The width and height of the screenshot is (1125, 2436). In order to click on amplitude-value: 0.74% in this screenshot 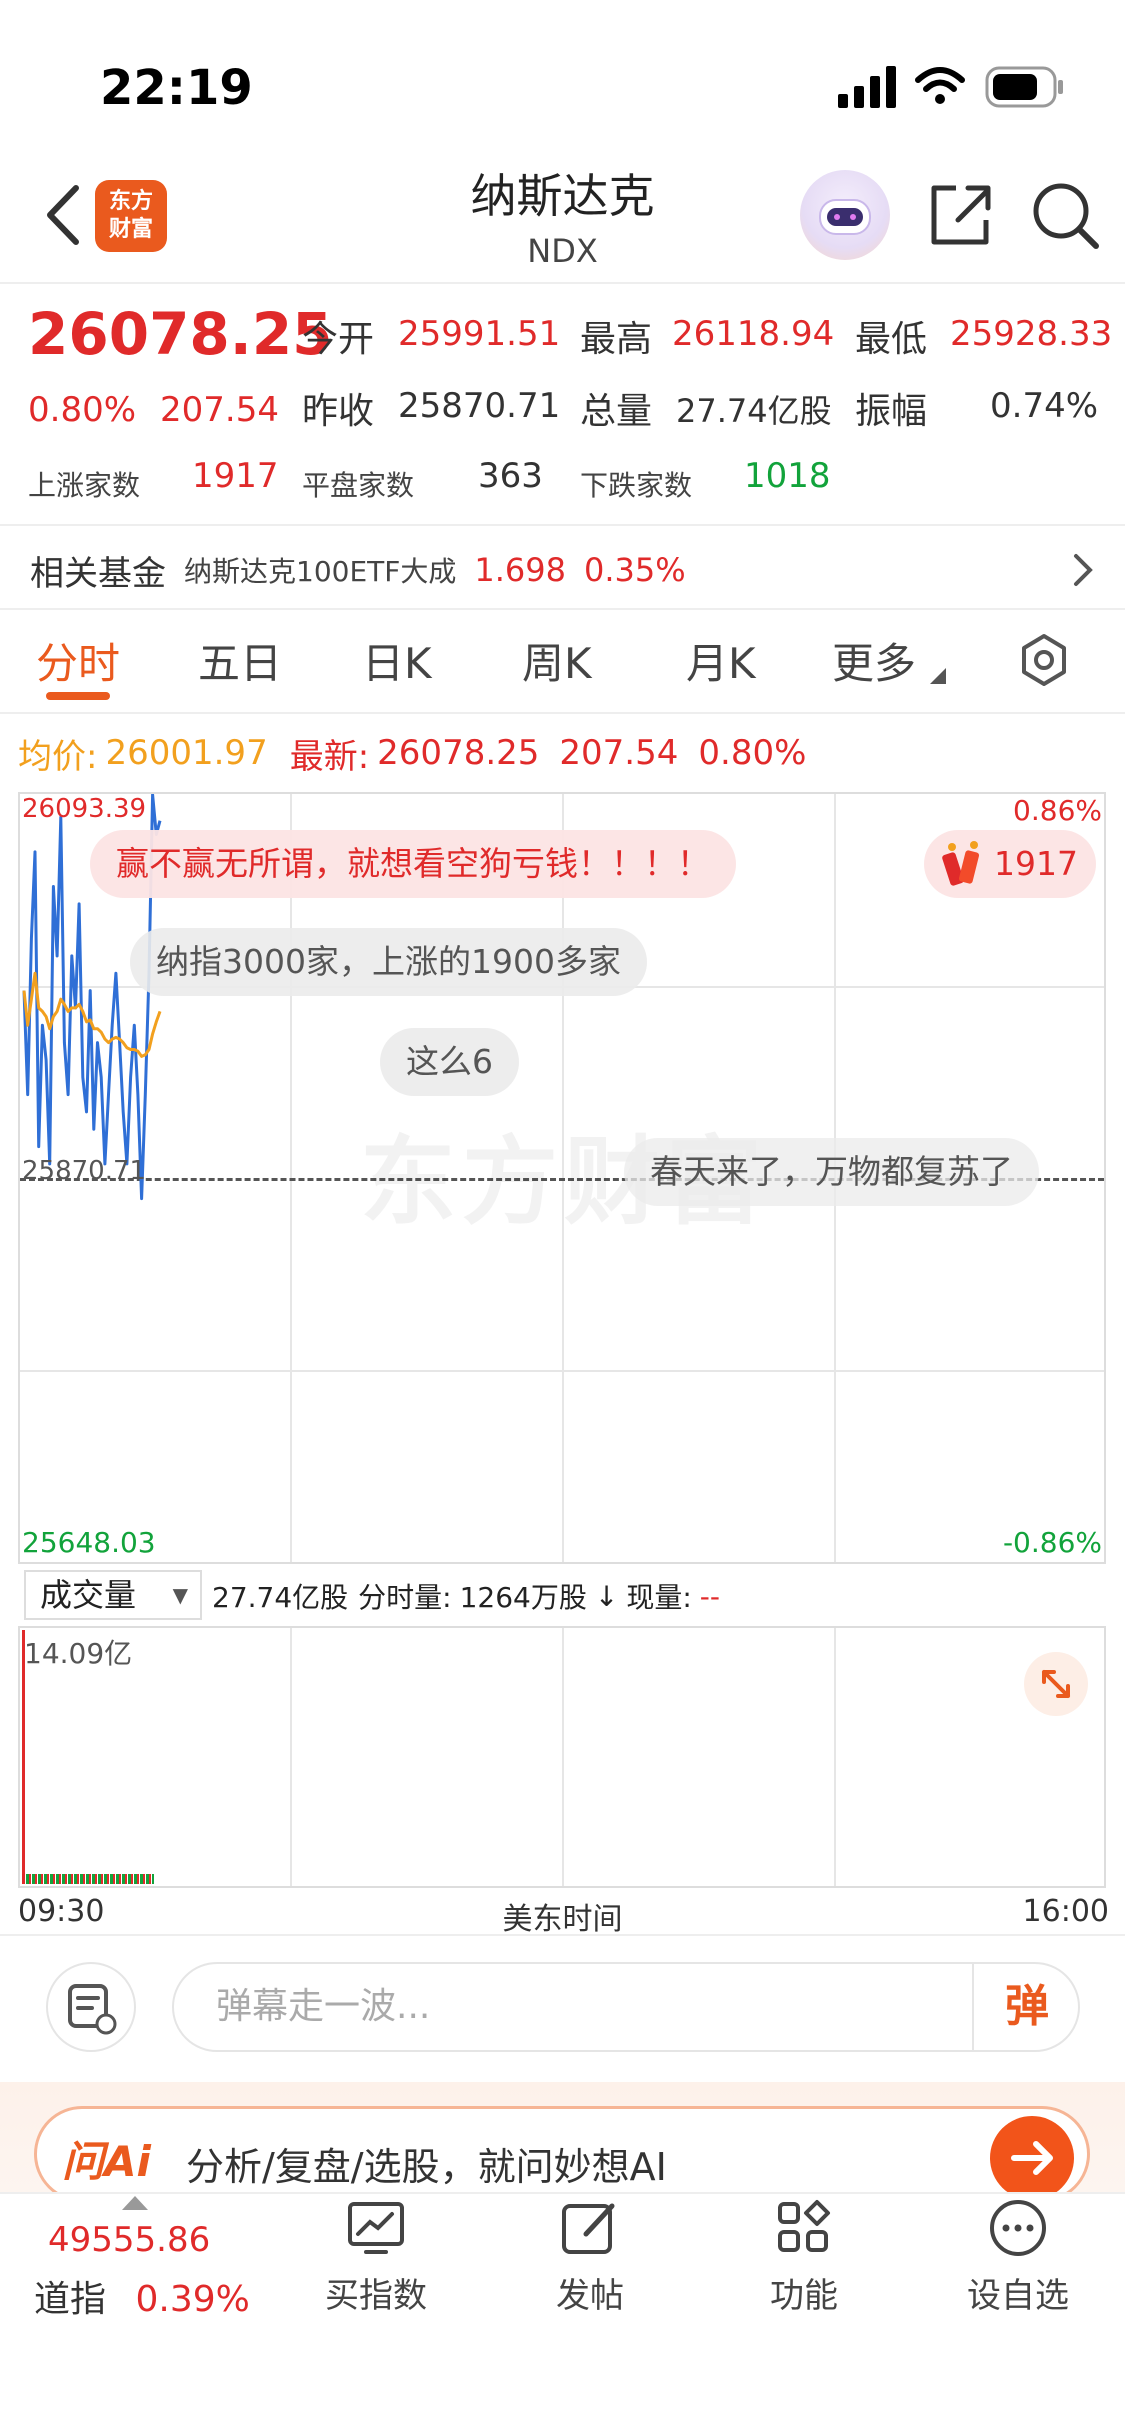, I will do `click(1044, 406)`.